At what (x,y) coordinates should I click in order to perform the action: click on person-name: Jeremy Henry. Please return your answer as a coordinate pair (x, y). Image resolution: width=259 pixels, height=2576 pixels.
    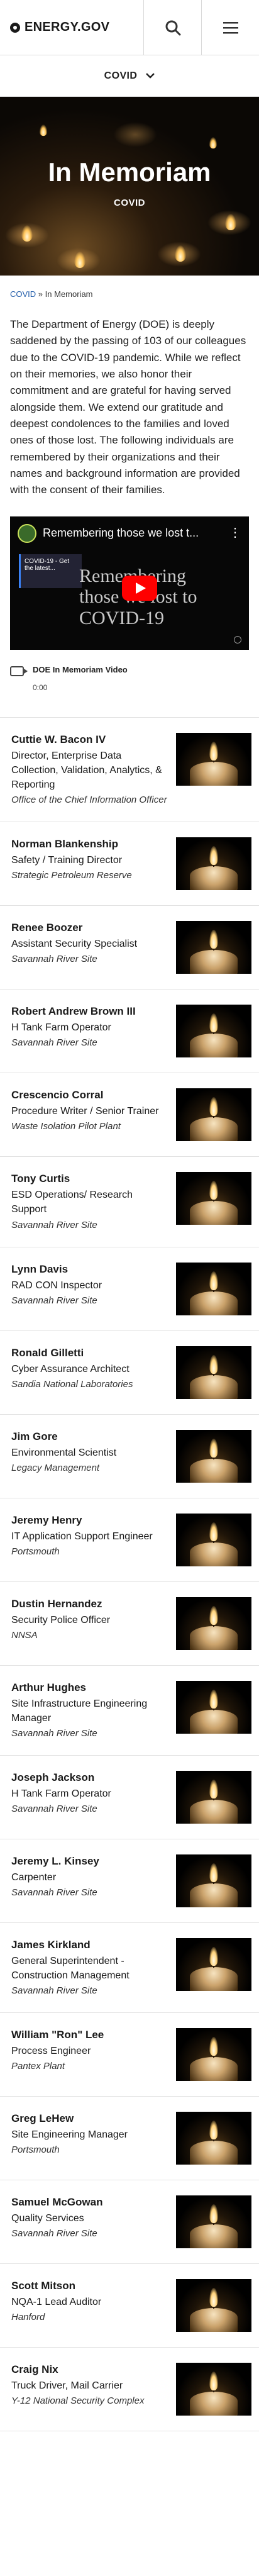
    Looking at the image, I should click on (90, 1521).